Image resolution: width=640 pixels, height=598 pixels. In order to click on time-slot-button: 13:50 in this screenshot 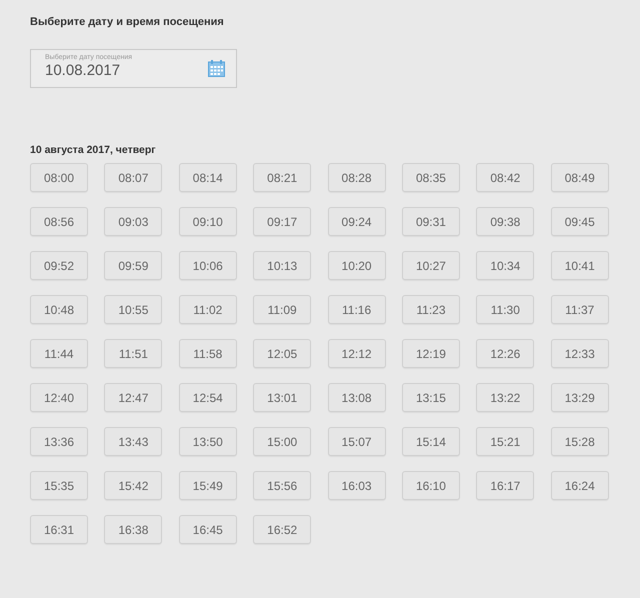, I will do `click(207, 441)`.